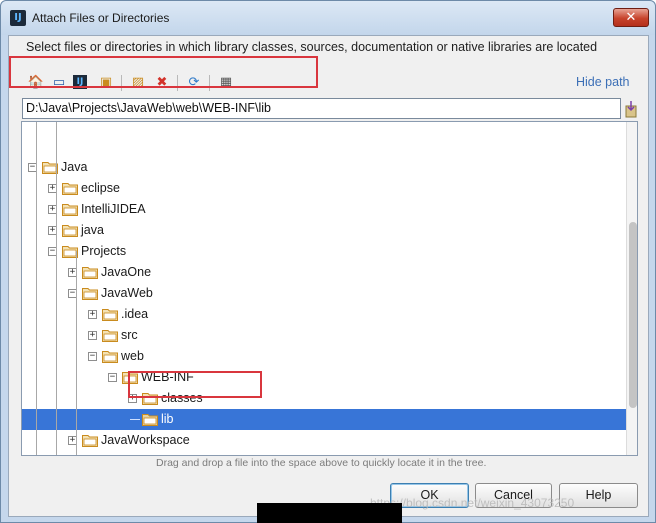 The height and width of the screenshot is (523, 656). I want to click on tree-node-label: Projects, so click(104, 251).